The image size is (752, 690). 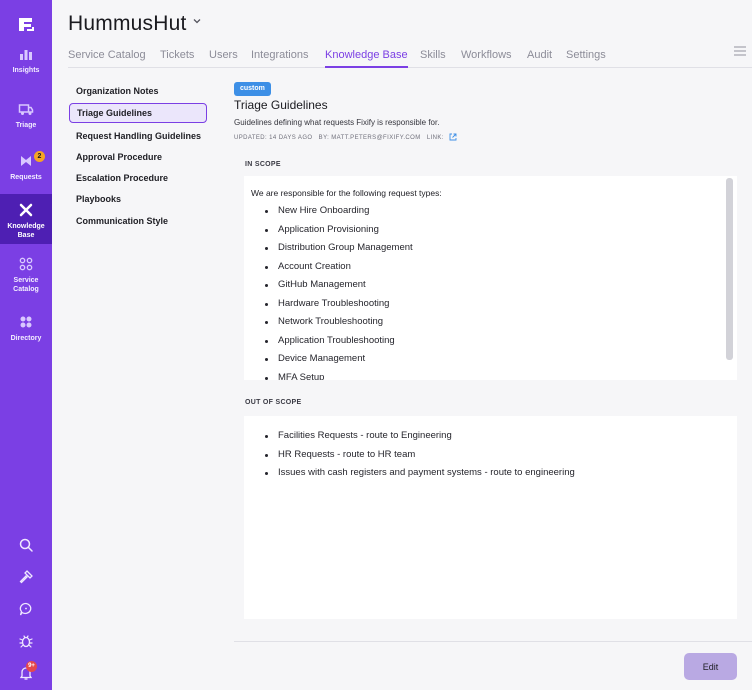 What do you see at coordinates (435, 138) in the screenshot?
I see `meta-link-label: LINK:` at bounding box center [435, 138].